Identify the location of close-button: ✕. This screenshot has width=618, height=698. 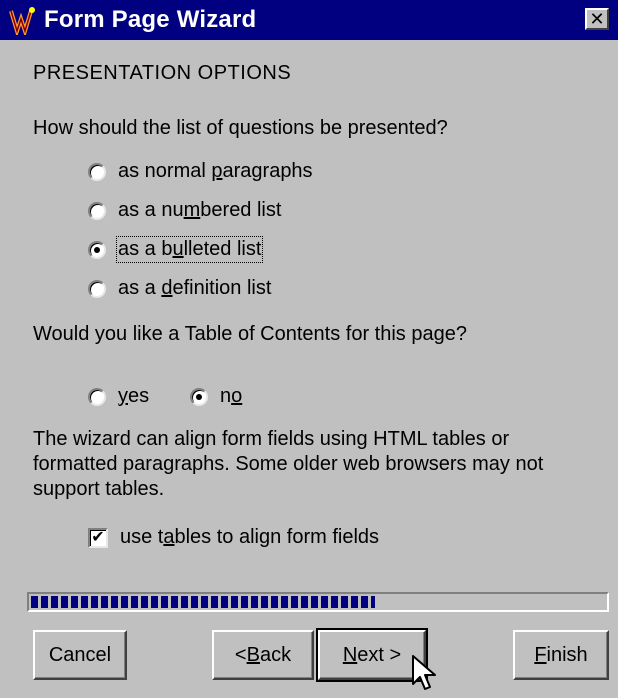
(597, 19).